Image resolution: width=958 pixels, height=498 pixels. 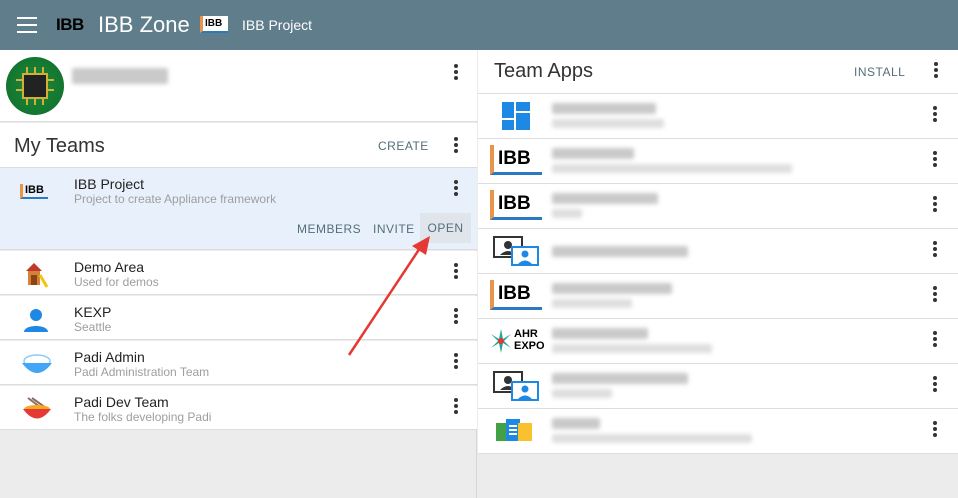 I want to click on brand-logo: IBB, so click(x=70, y=24).